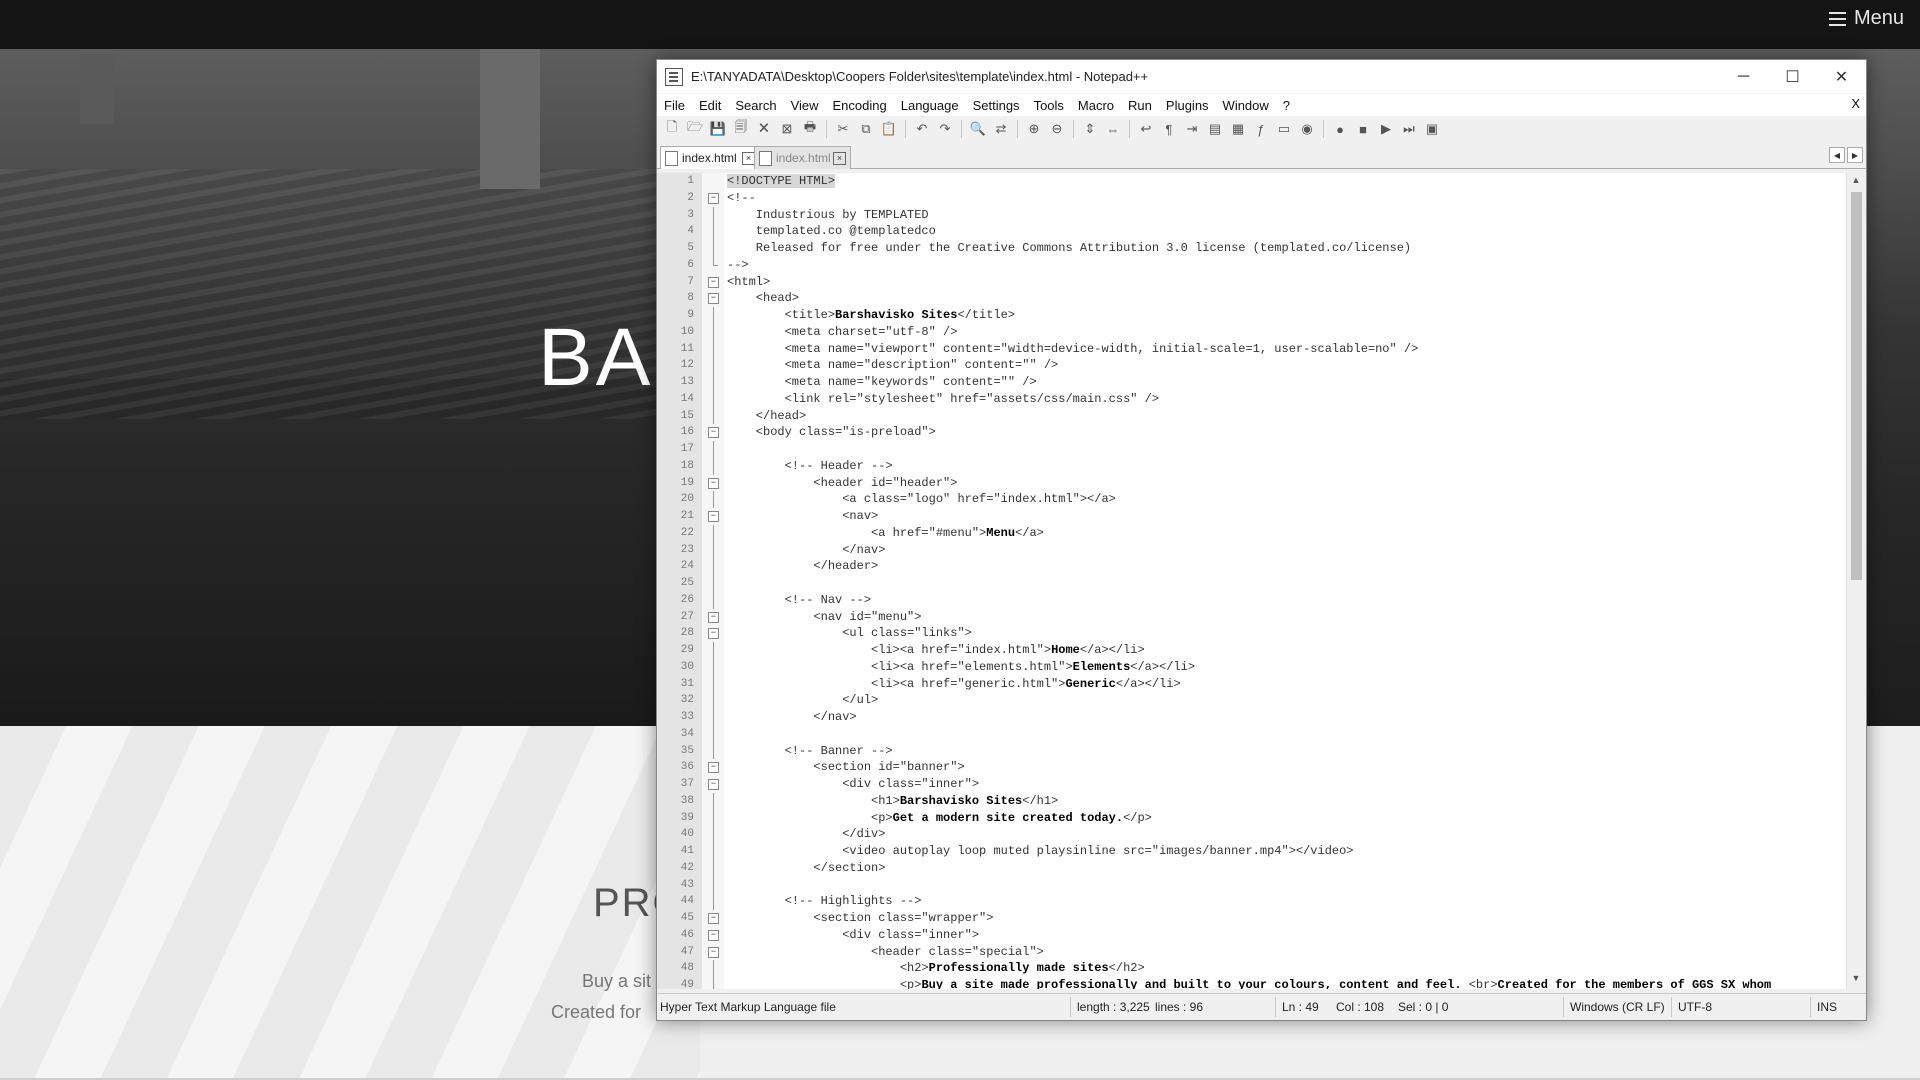  What do you see at coordinates (1285, 650) in the screenshot?
I see `code-line: <li><a href="index.html">Home</a></li>` at bounding box center [1285, 650].